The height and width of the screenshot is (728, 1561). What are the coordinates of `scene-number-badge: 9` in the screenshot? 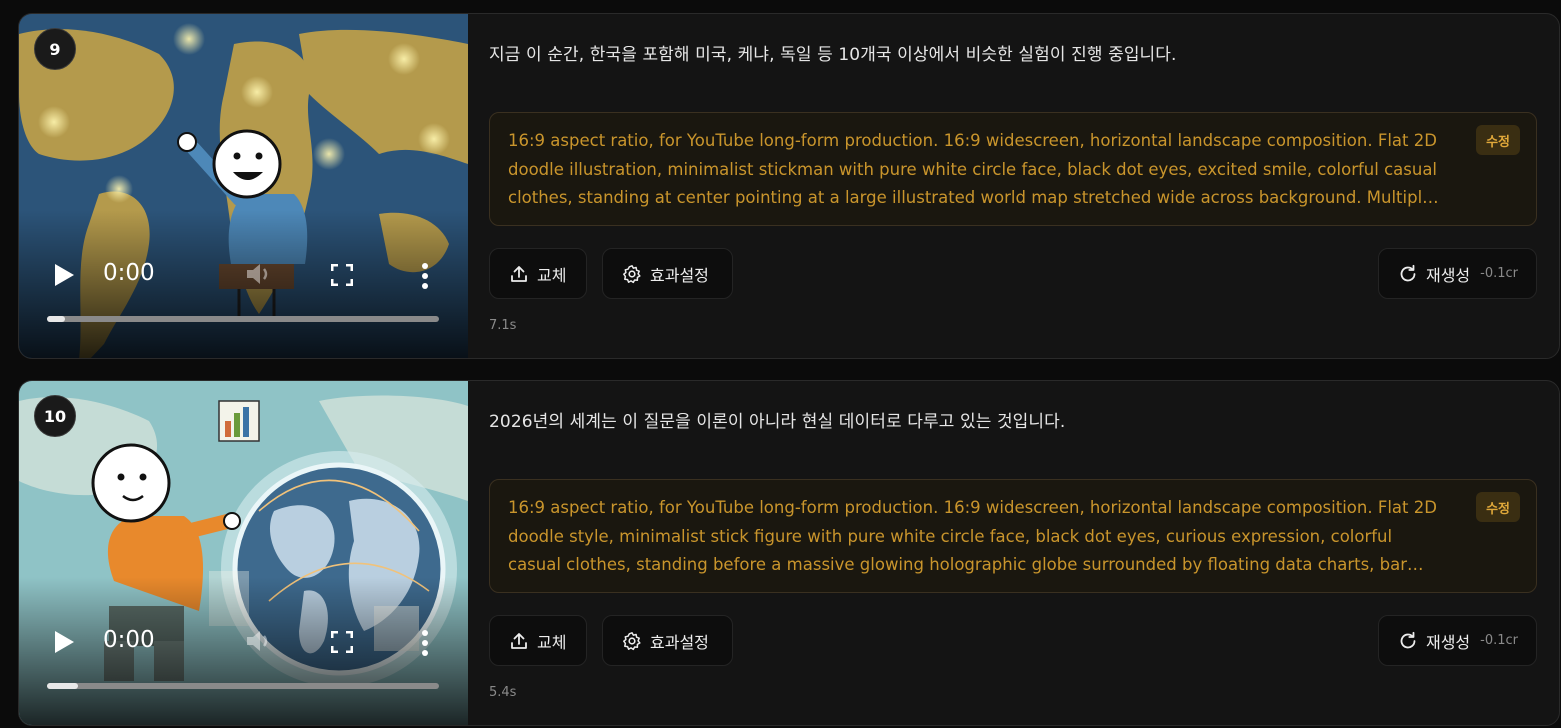 It's located at (55, 49).